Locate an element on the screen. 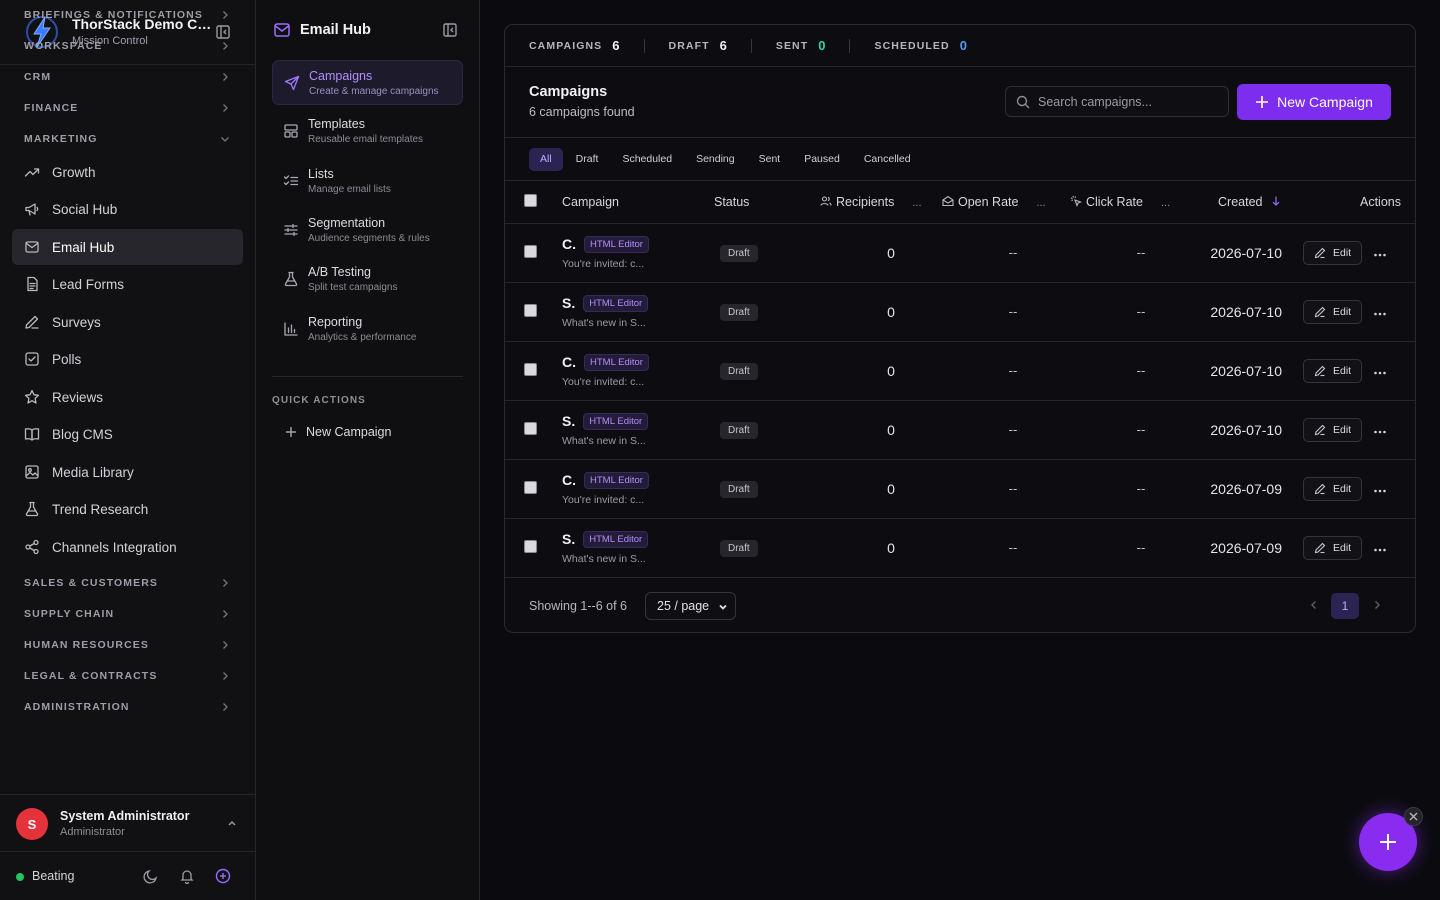  filter-tab-cancelled: Cancelled is located at coordinates (887, 159).